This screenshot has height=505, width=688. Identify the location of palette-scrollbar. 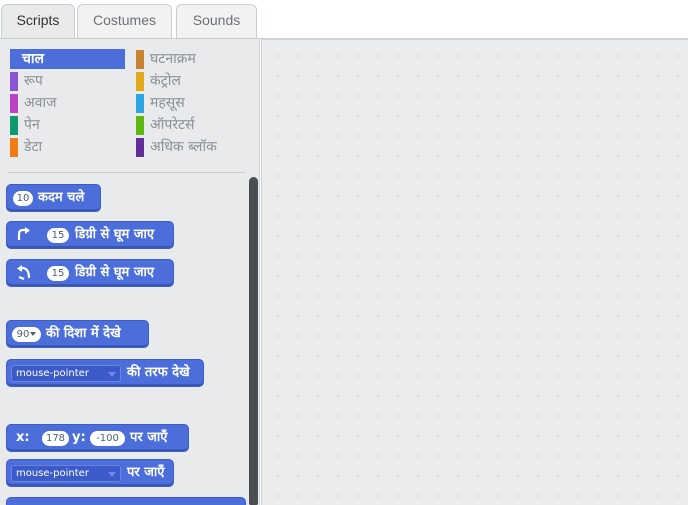
(253, 341).